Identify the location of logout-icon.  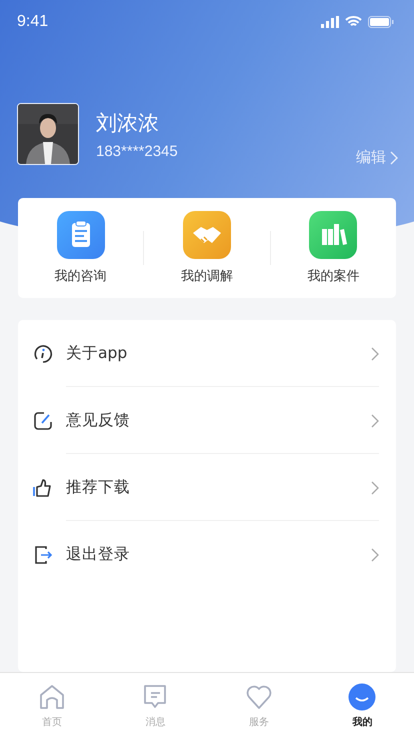
(43, 554).